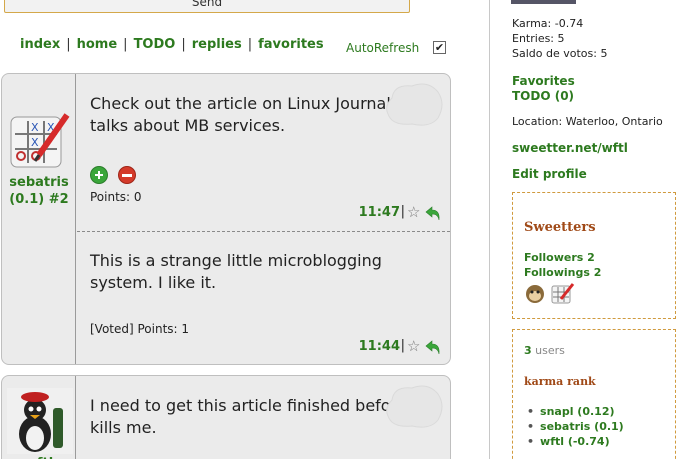 This screenshot has width=690, height=459. I want to click on karma-rank-list: snapl (0.12) sebatris (0.1) wftl (-0.74), so click(575, 426).